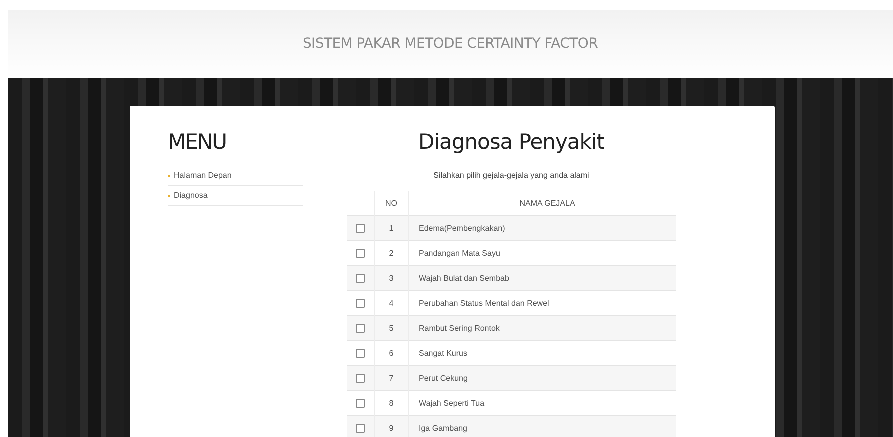 The height and width of the screenshot is (437, 893). I want to click on table-cell: 5, so click(391, 328).